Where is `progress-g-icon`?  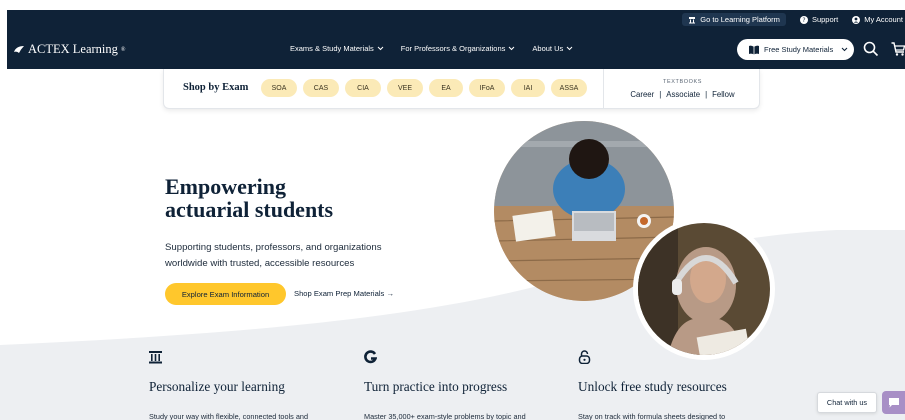 progress-g-icon is located at coordinates (371, 357).